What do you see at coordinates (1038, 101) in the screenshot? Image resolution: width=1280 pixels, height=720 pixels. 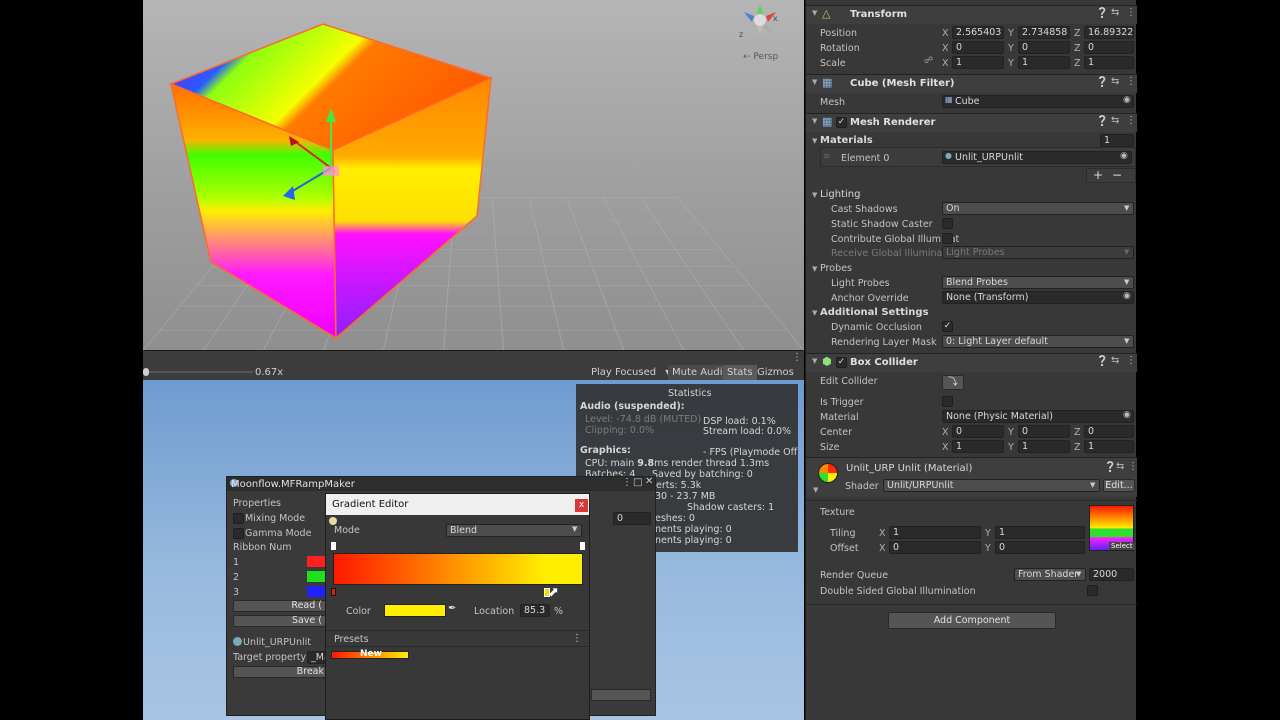 I see `mesh-field: Cube` at bounding box center [1038, 101].